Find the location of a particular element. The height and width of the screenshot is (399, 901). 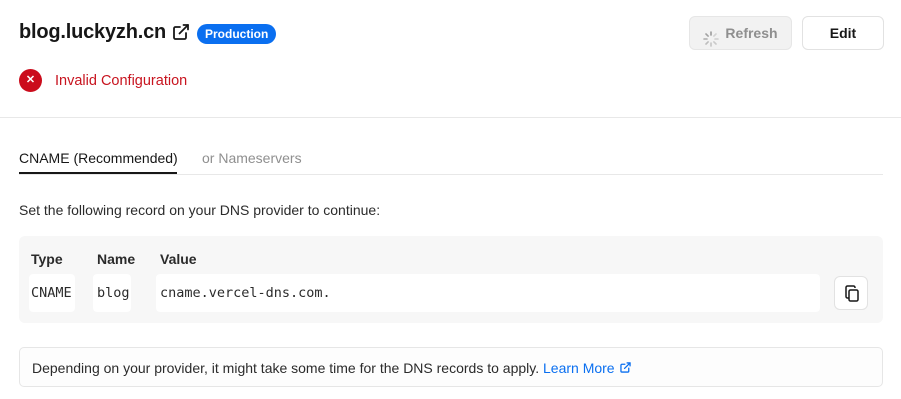

section-divider is located at coordinates (450, 117).